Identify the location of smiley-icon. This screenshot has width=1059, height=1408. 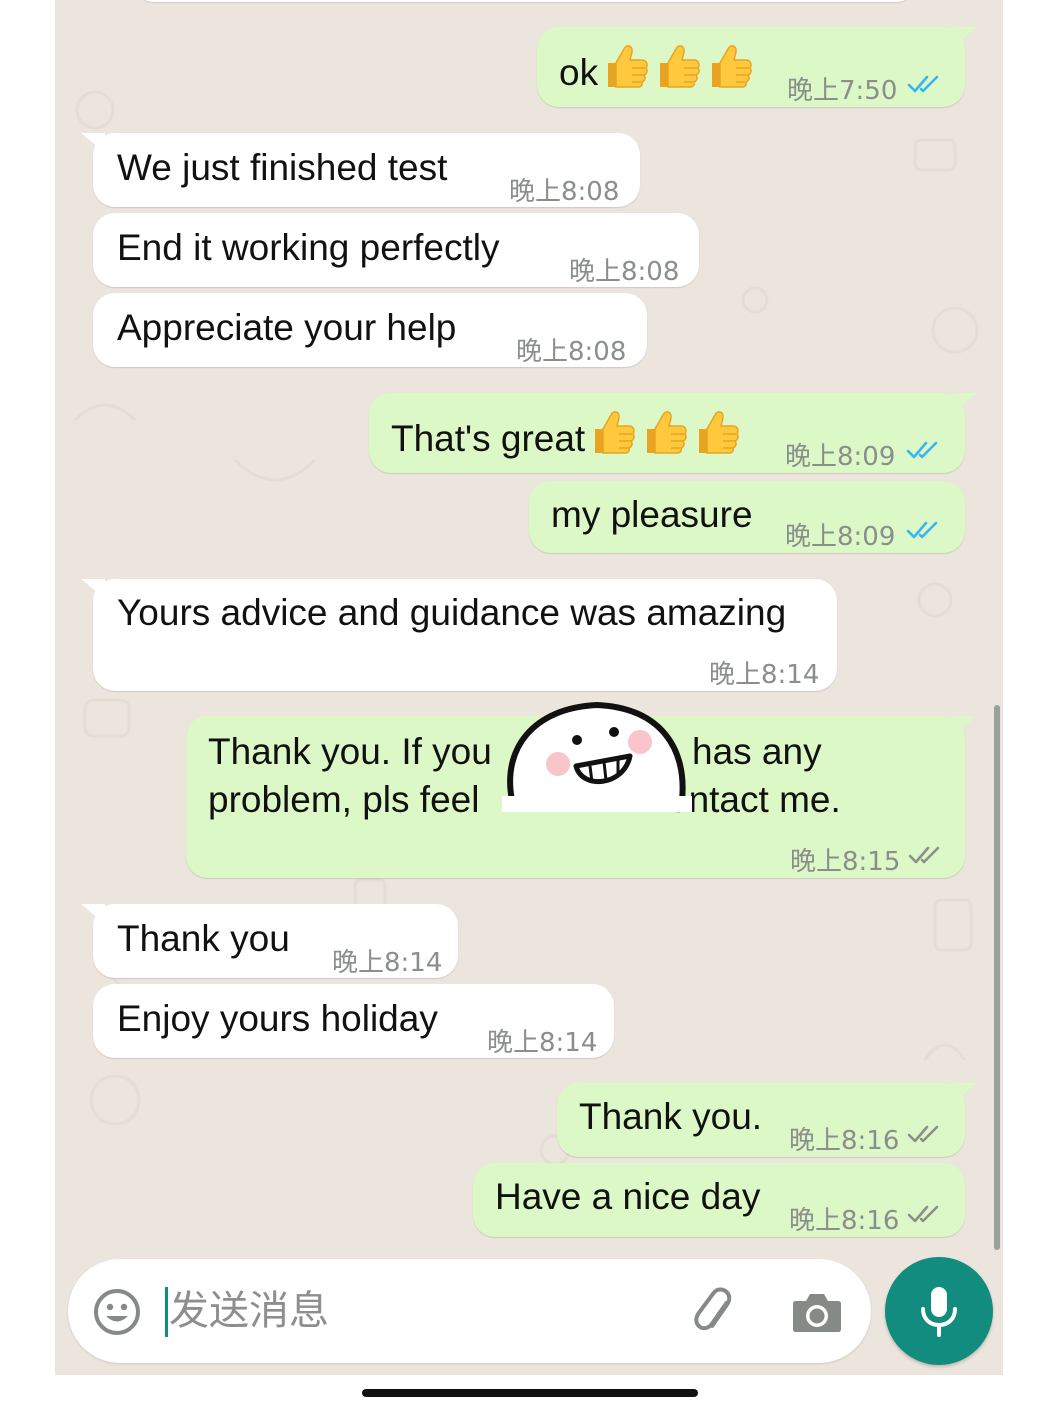
(117, 1312).